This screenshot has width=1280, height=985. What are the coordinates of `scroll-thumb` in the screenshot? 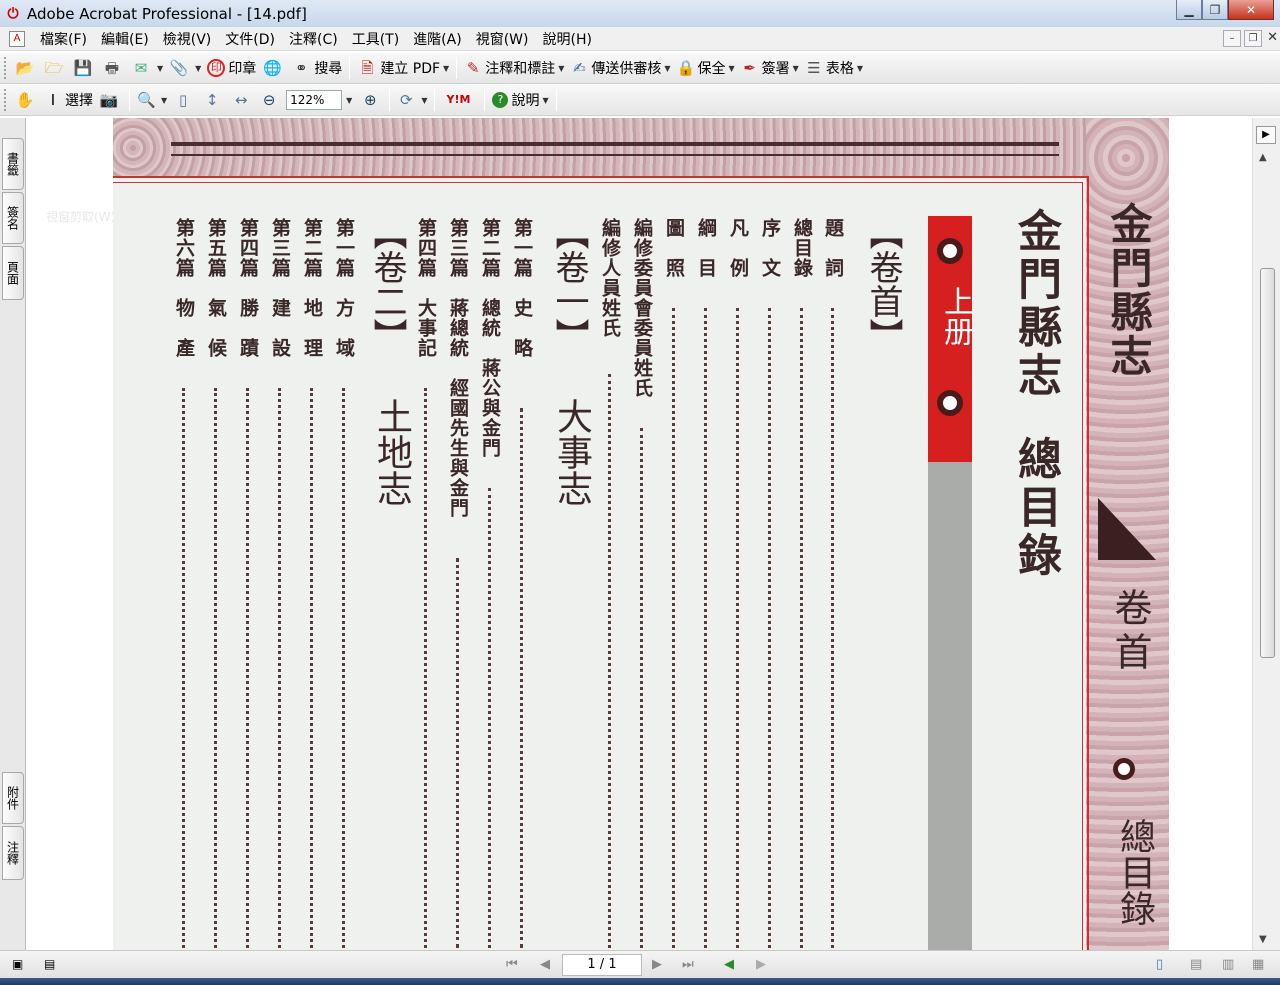 It's located at (1267, 463).